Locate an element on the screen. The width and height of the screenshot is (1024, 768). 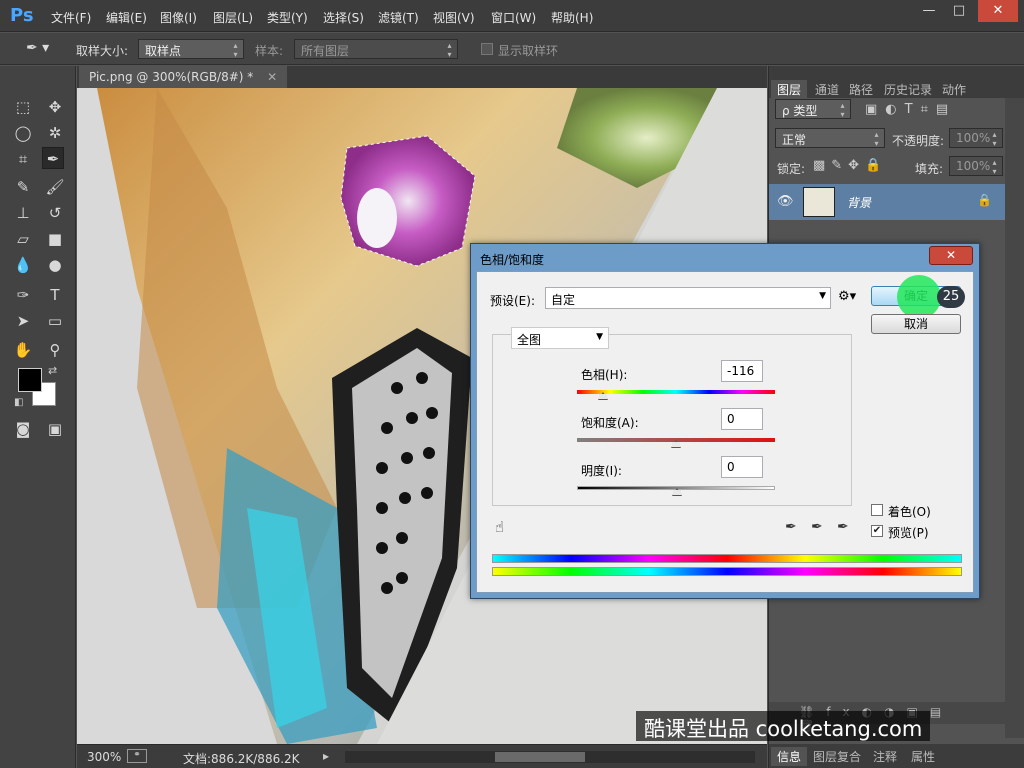
blend-mode-select: 正常 is located at coordinates (830, 138).